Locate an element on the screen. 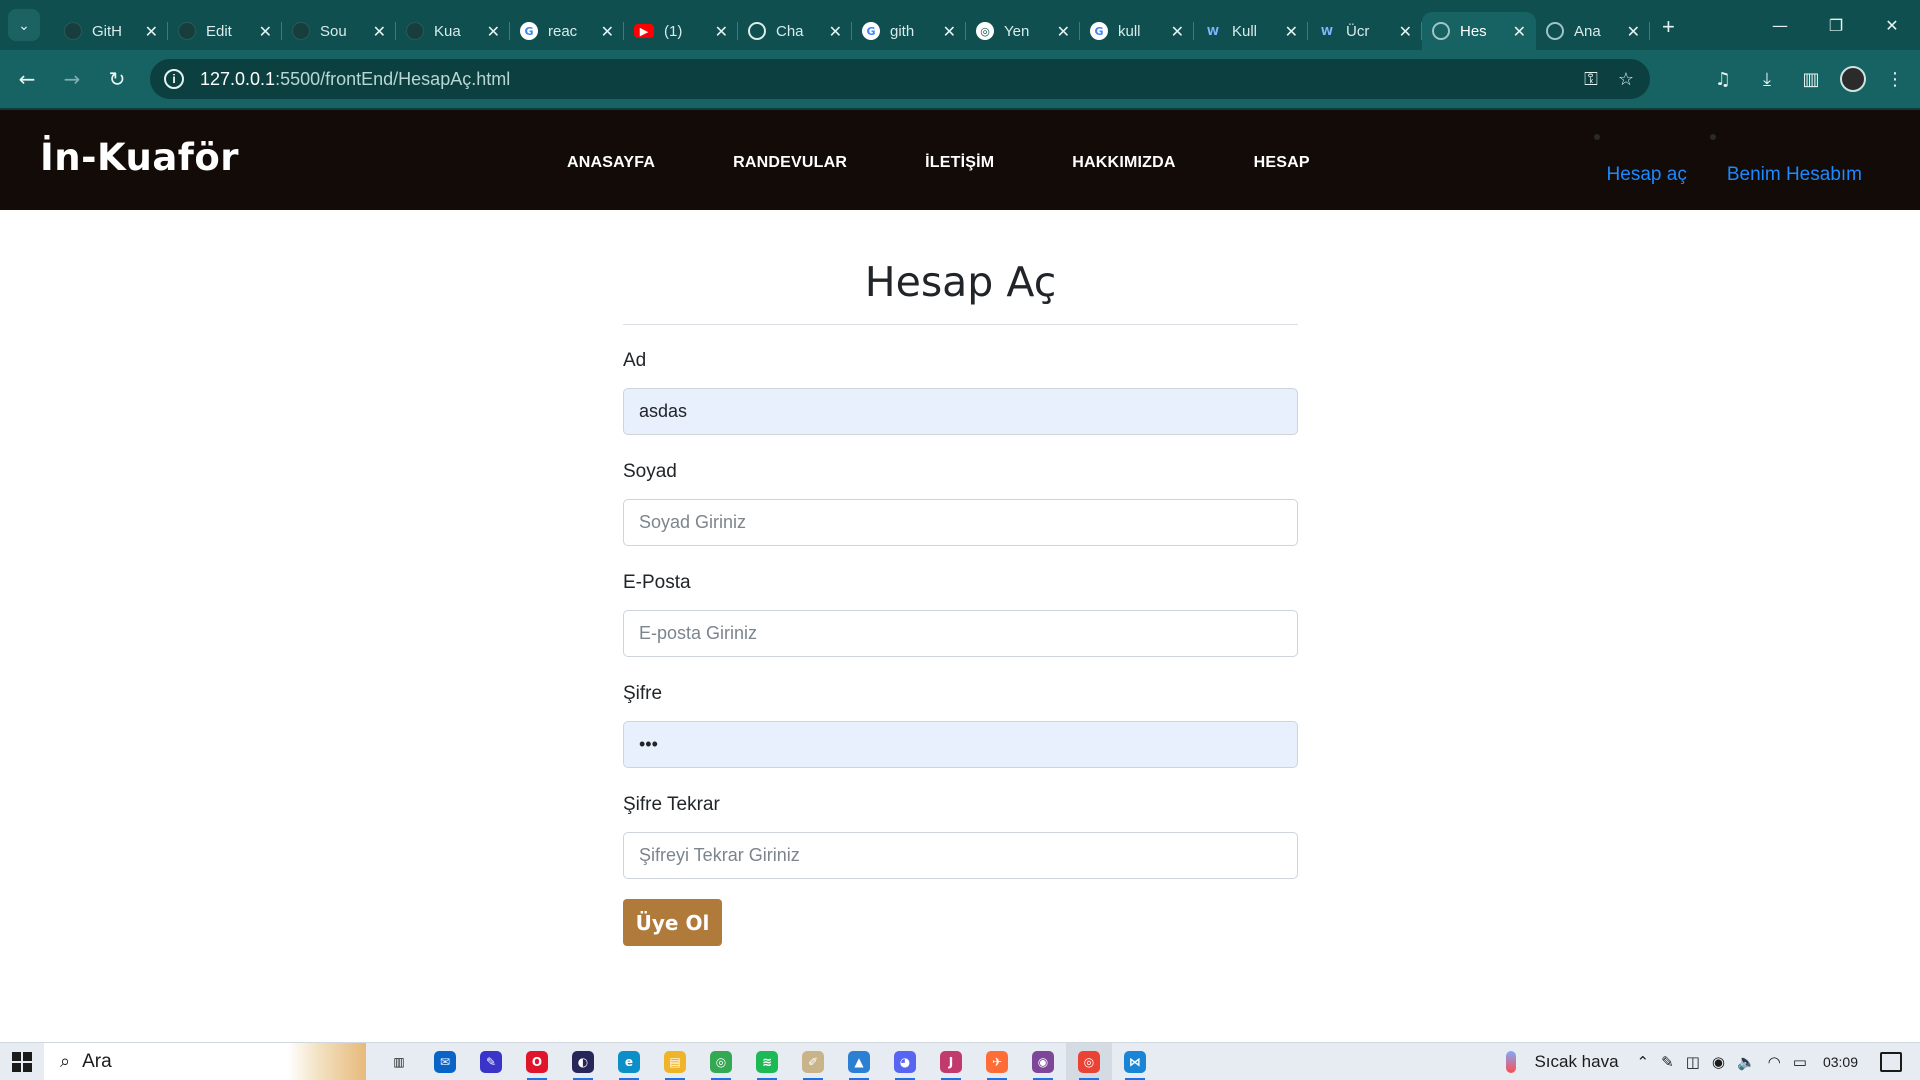 This screenshot has height=1080, width=1920. browser-tab: ▶ (1) ✕ is located at coordinates (681, 31).